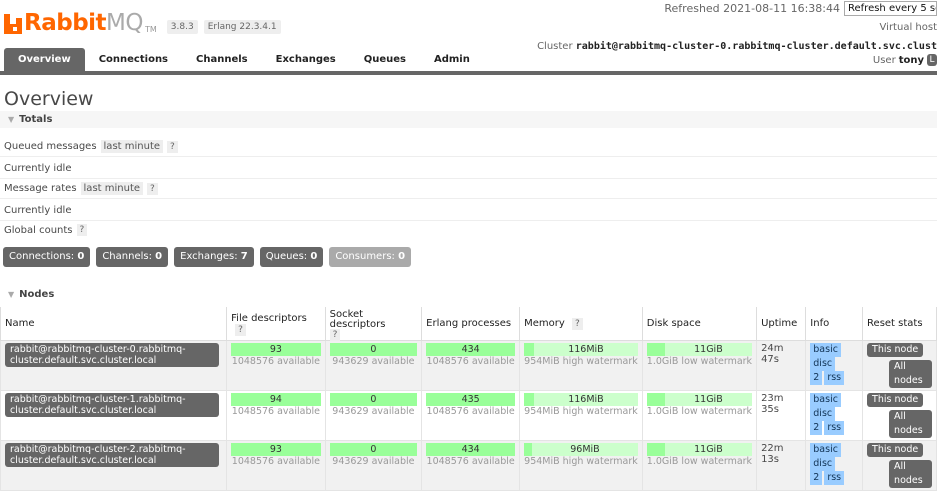 This screenshot has width=937, height=491. What do you see at coordinates (908, 27) in the screenshot?
I see `virtual-host-label: Virtual host` at bounding box center [908, 27].